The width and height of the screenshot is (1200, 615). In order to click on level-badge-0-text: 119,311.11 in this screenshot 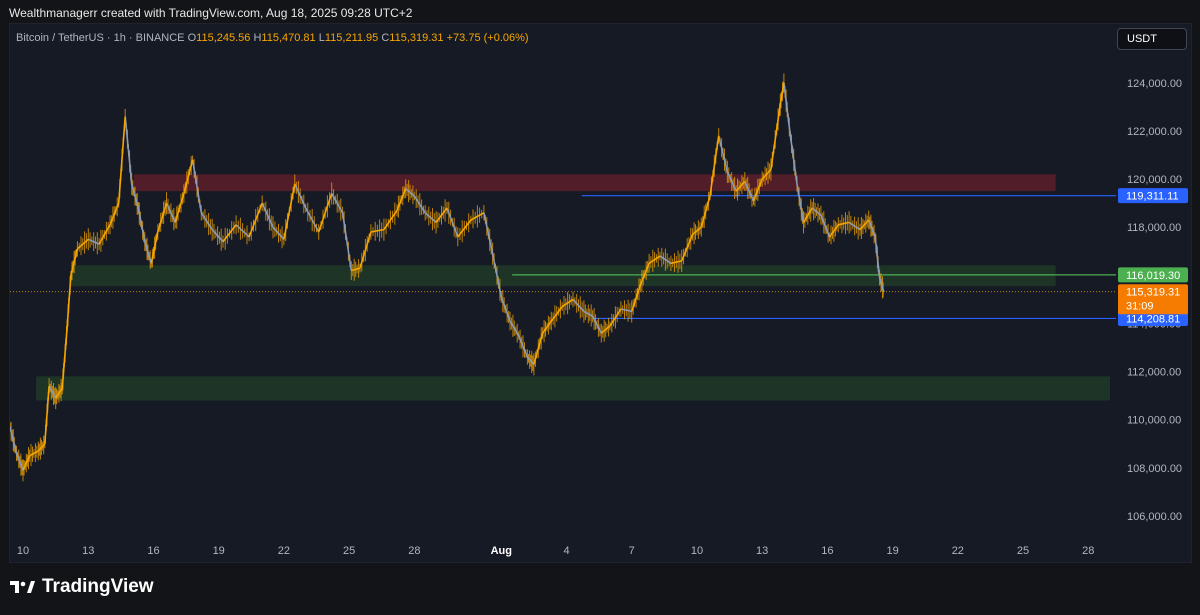, I will do `click(1152, 197)`.